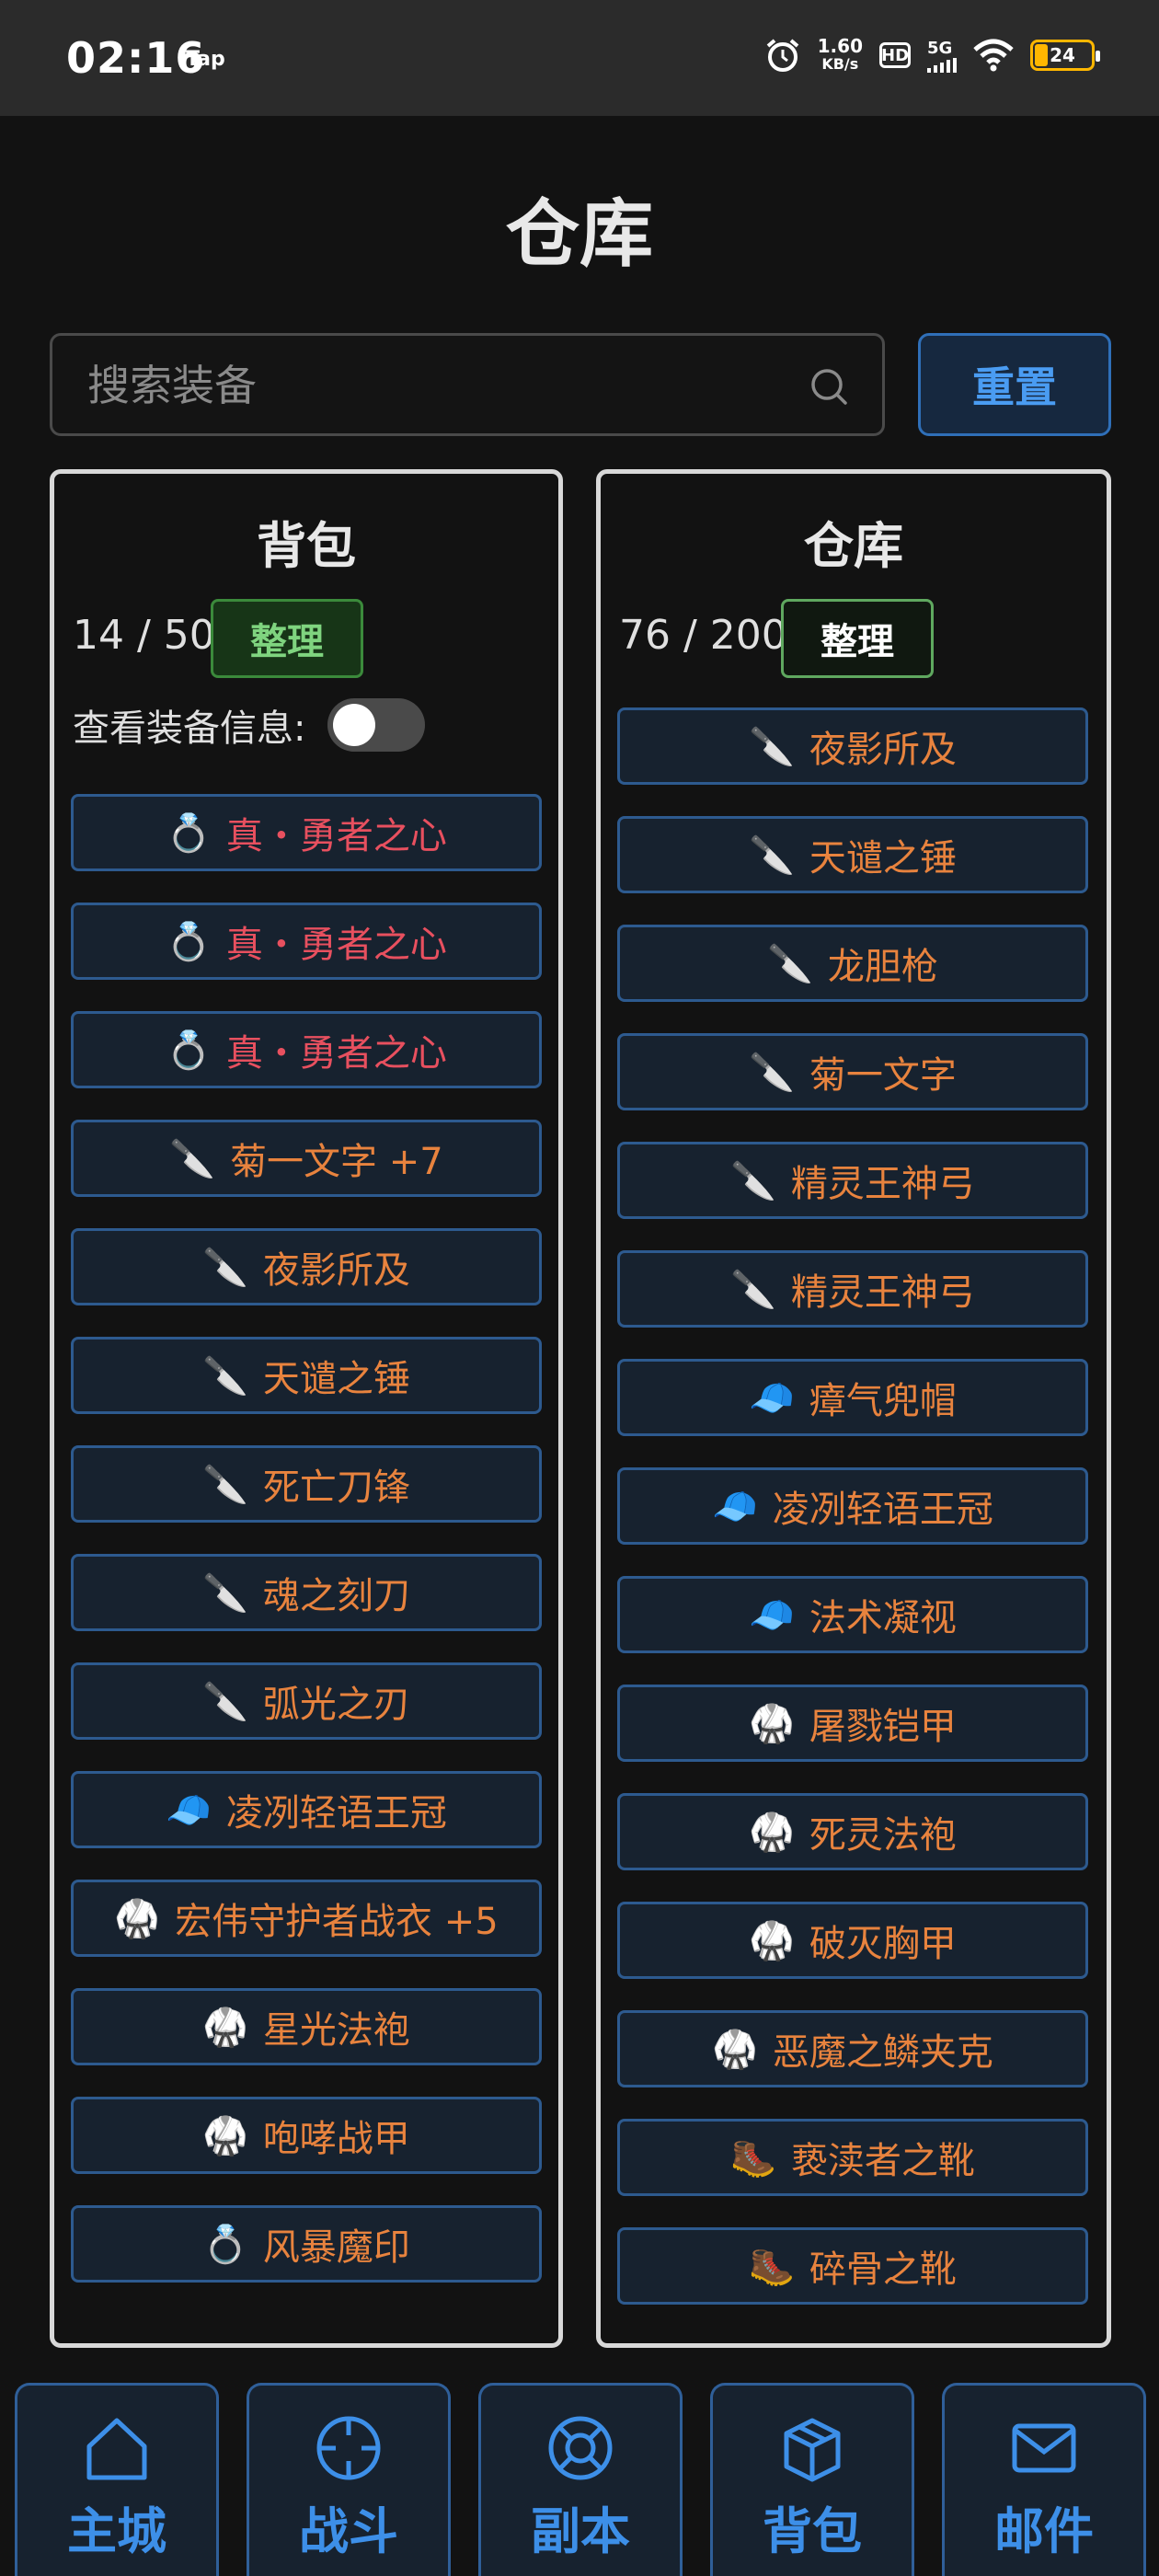 This screenshot has height=2576, width=1159. I want to click on equipment-item: 💍 风暴魔印, so click(306, 2244).